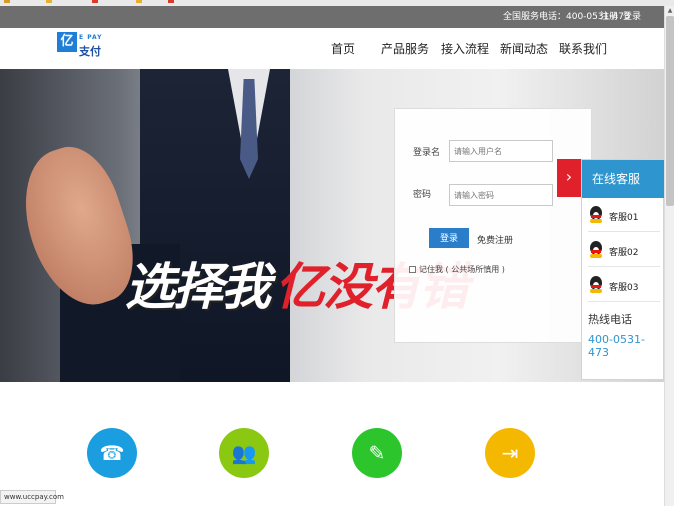 This screenshot has width=674, height=506. What do you see at coordinates (610, 319) in the screenshot?
I see `hotline-label: 热线电话` at bounding box center [610, 319].